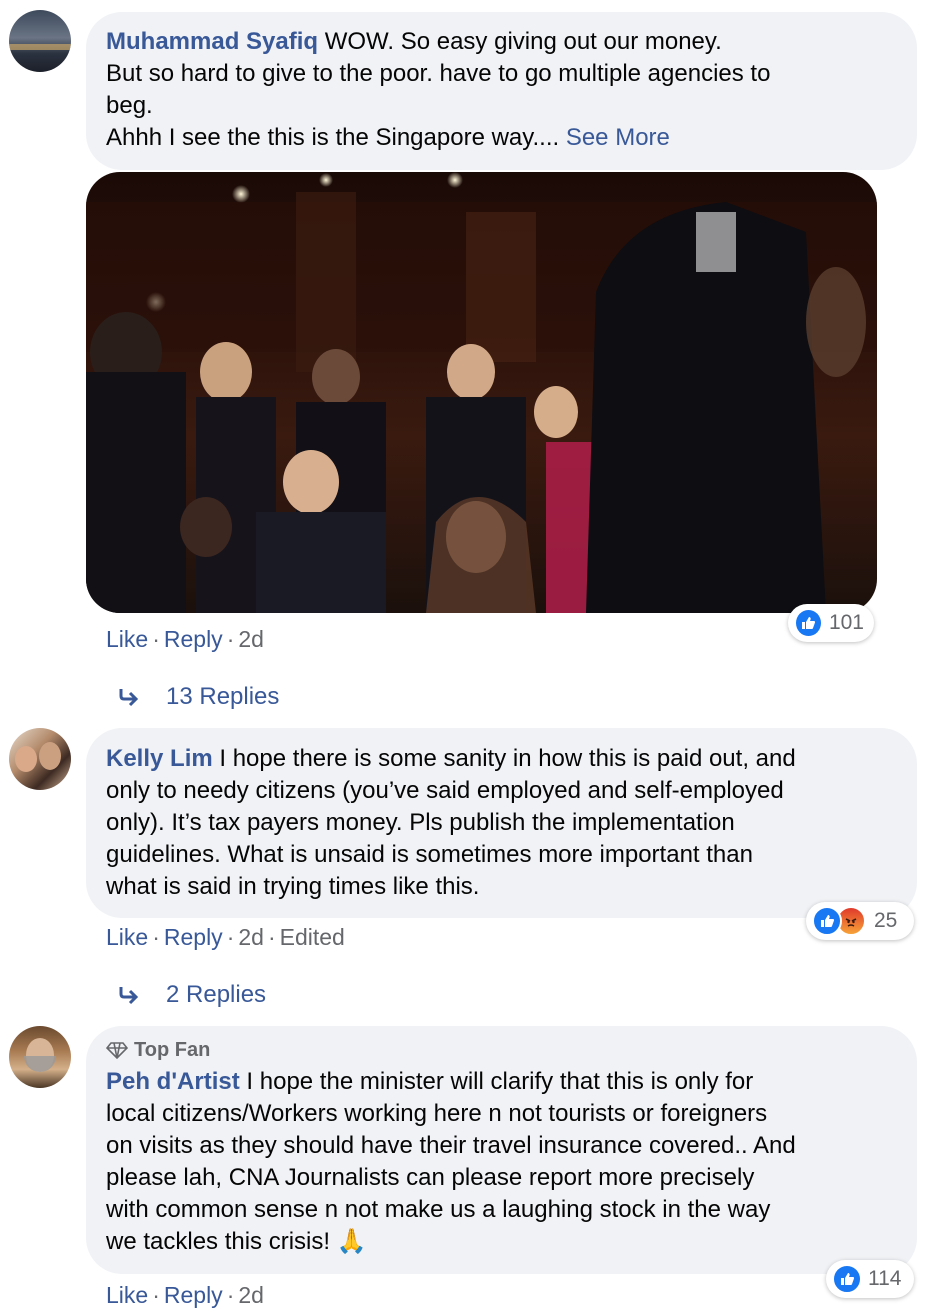 The width and height of the screenshot is (931, 1312). I want to click on reactions-3: 114, so click(870, 1279).